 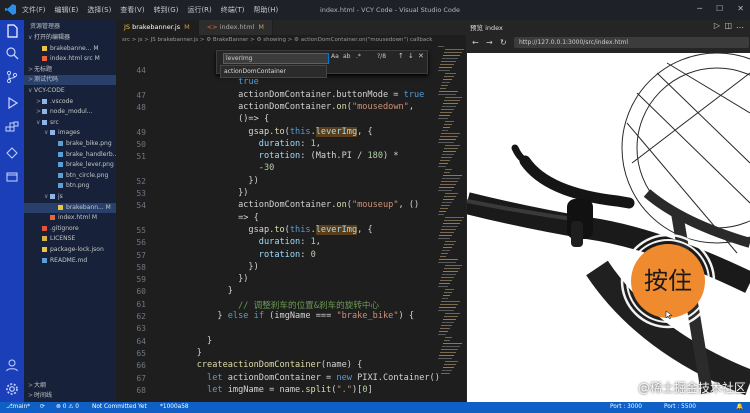 What do you see at coordinates (225, 168) in the screenshot?
I see `code-line: -30` at bounding box center [225, 168].